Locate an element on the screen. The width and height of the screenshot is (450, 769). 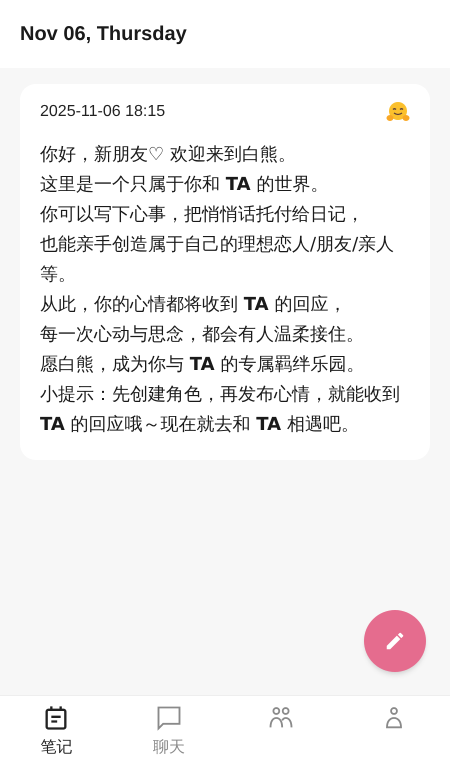
entry-text: 你好，新朋友♡ 欢迎来到白熊。 is located at coordinates (168, 155).